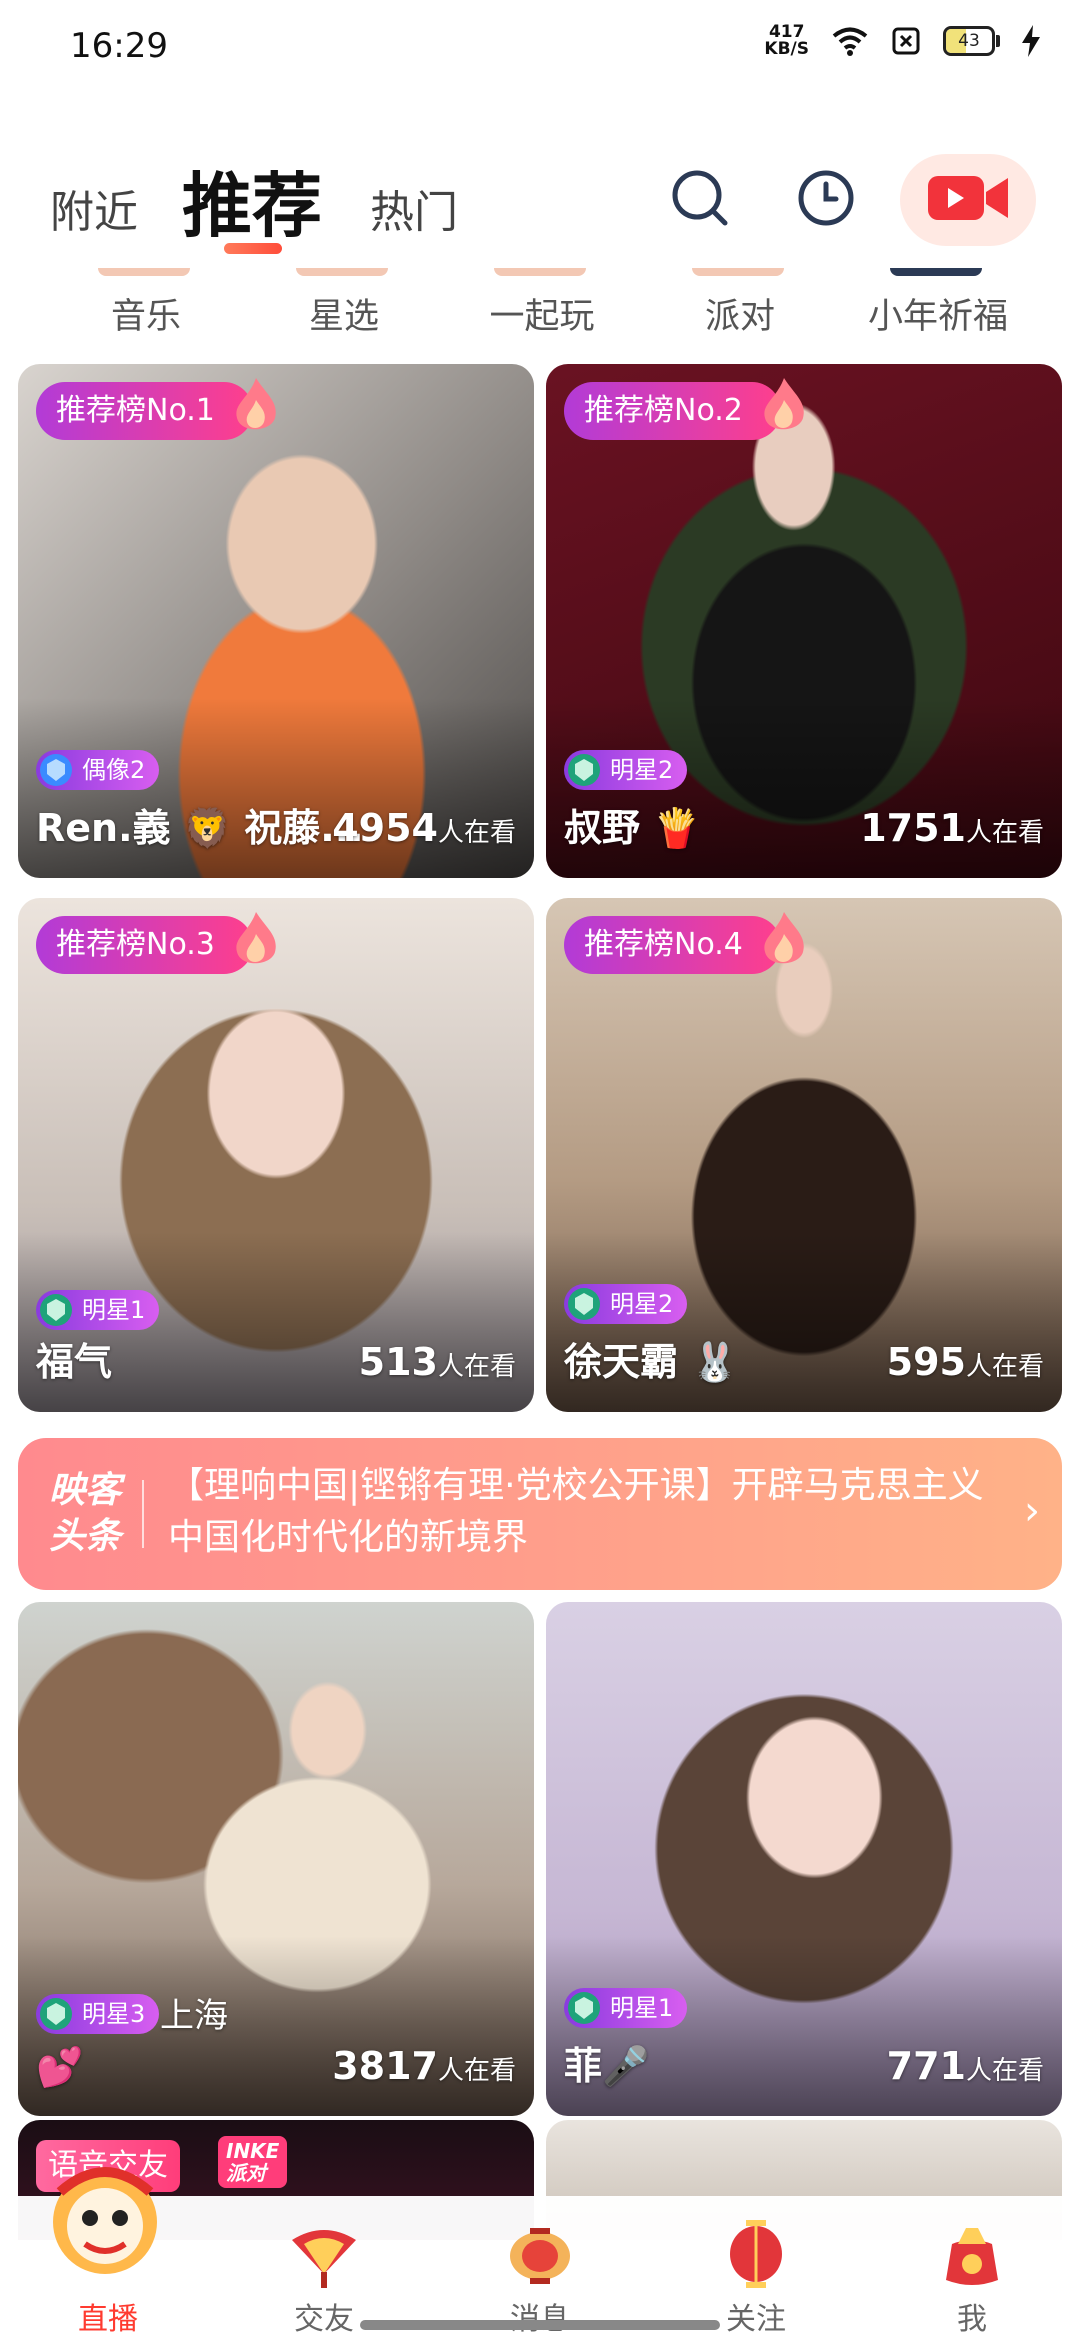  I want to click on news-logo: 映客 头条, so click(84, 1513).